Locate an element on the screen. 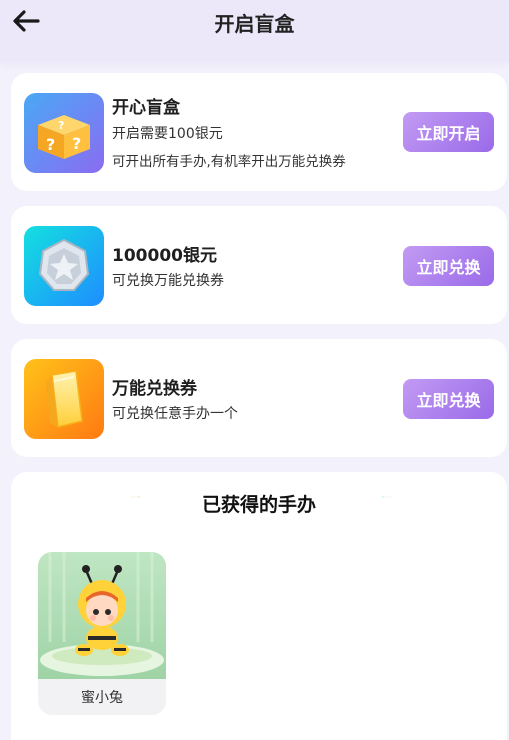 Image resolution: width=509 pixels, height=740 pixels. top-bar: 开启盲盒 is located at coordinates (254, 31).